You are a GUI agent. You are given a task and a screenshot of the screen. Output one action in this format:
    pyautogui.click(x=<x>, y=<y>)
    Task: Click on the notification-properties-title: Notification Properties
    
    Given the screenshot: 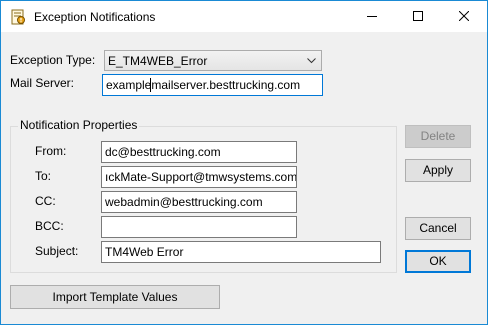 What is the action you would take?
    pyautogui.click(x=79, y=125)
    